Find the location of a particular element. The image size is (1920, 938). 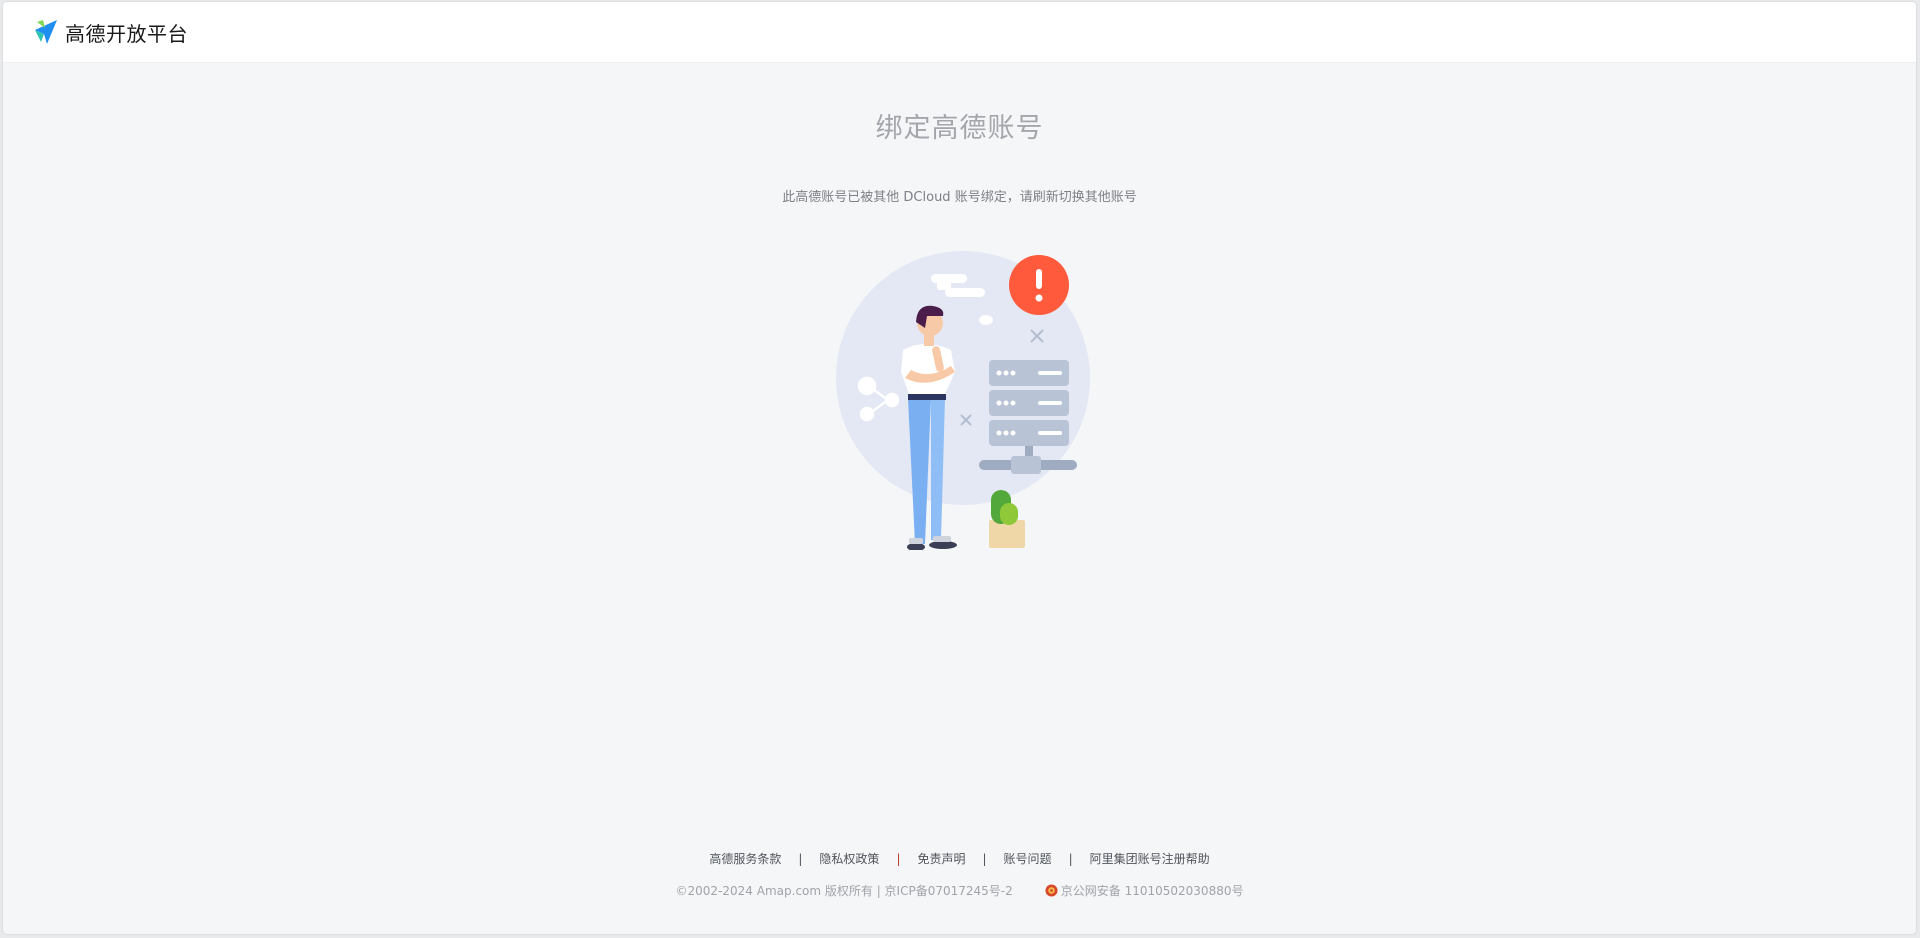

police-record-text: 京公网安备 11010502030880号 is located at coordinates (1152, 891).